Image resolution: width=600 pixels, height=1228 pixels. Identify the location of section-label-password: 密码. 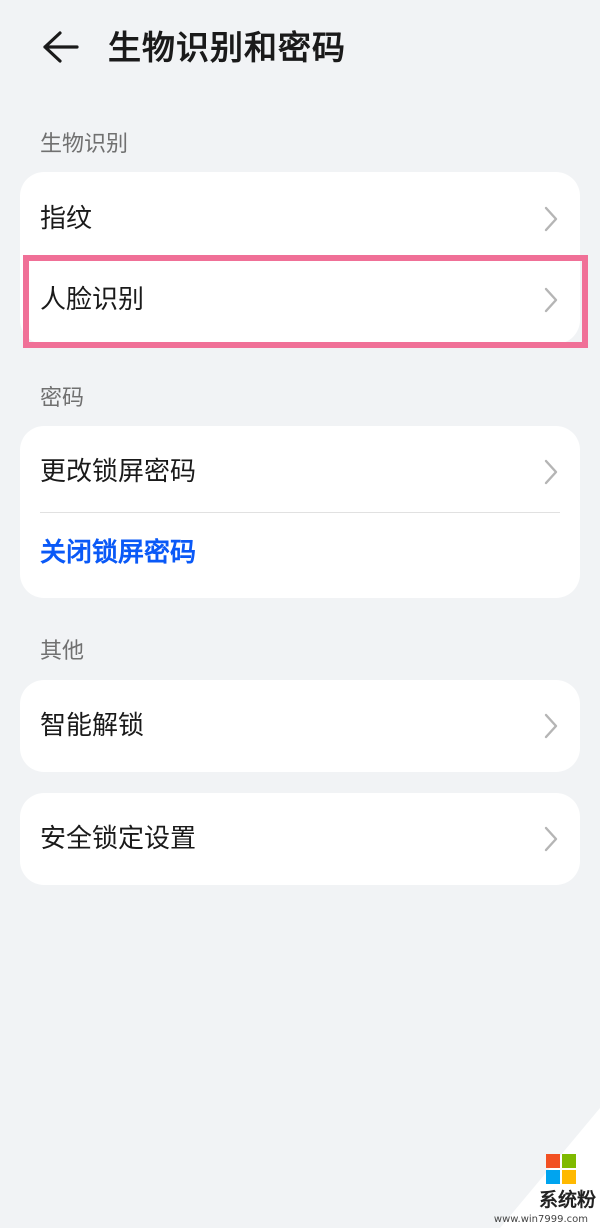
(62, 398).